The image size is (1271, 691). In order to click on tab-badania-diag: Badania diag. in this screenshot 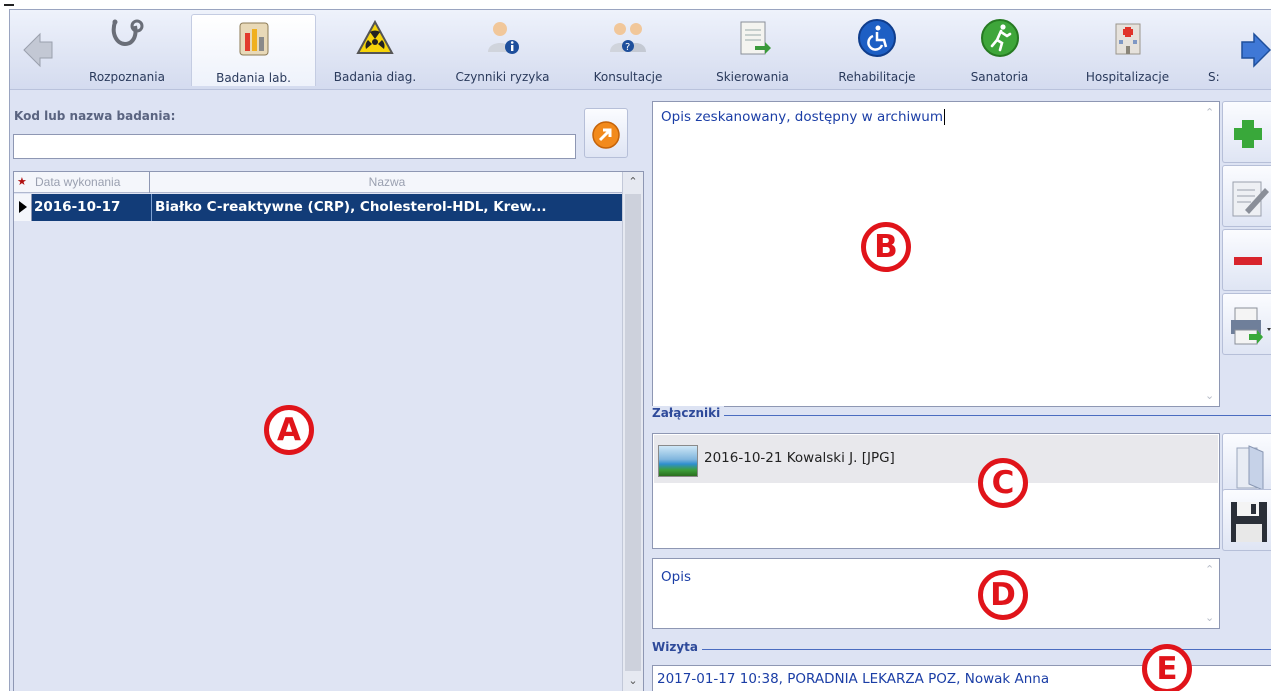, I will do `click(375, 50)`.